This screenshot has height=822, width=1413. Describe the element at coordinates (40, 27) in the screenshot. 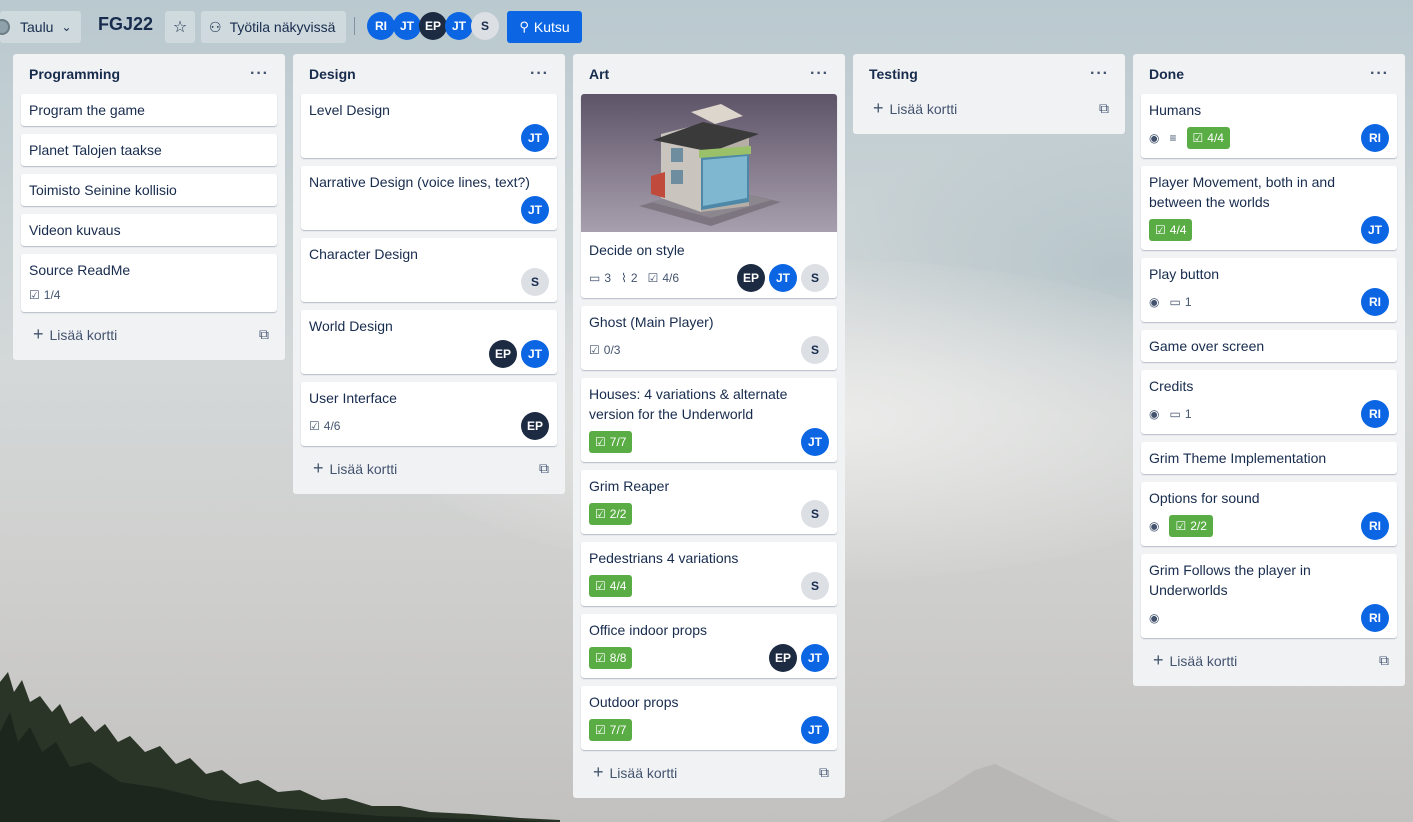

I see `view-switcher-button: Taulu ⌄` at that location.